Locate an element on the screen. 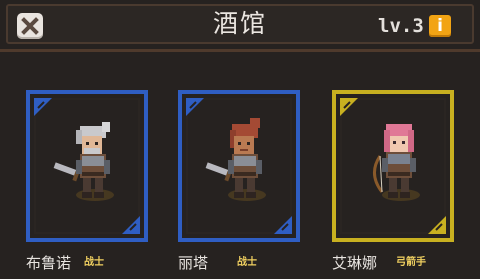 The width and height of the screenshot is (480, 279). hero-card-elena is located at coordinates (393, 166).